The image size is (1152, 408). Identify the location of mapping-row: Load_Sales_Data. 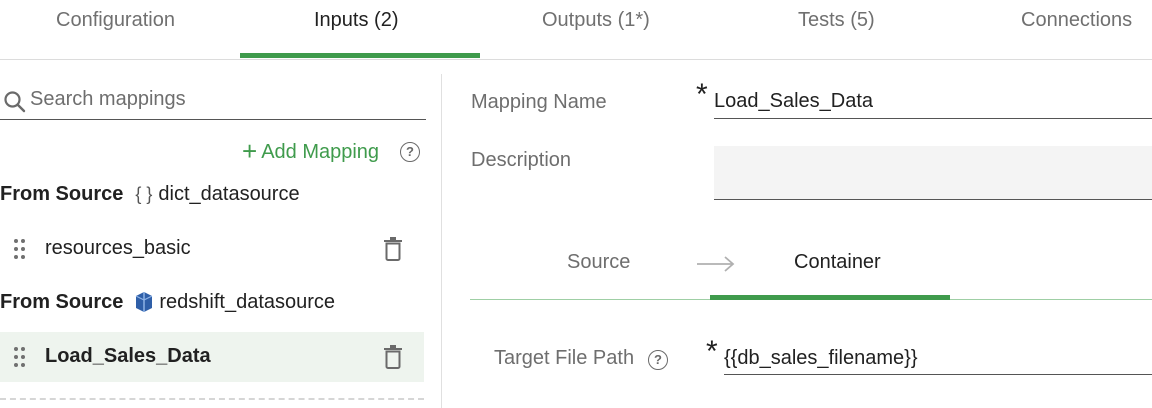
(212, 357).